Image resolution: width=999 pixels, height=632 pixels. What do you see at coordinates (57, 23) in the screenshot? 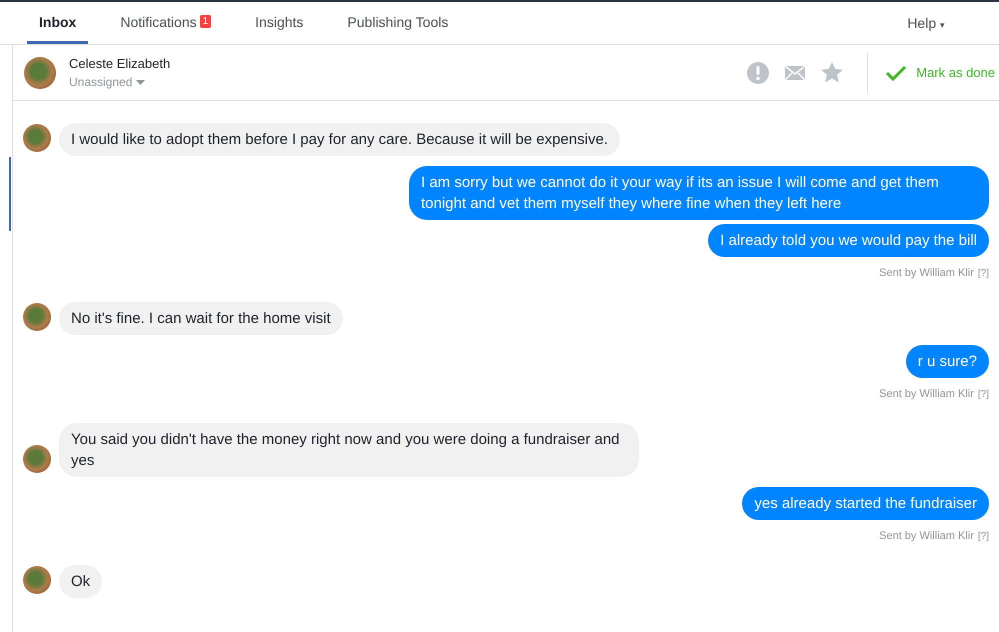
I see `nav-tab: Inbox` at bounding box center [57, 23].